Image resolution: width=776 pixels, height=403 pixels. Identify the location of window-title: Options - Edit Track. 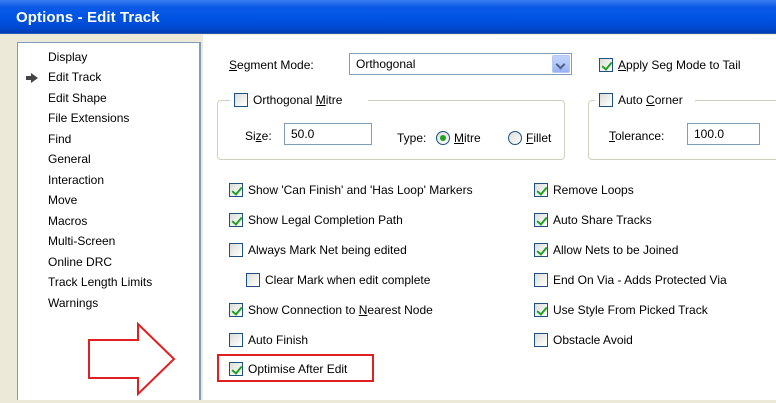
(88, 17).